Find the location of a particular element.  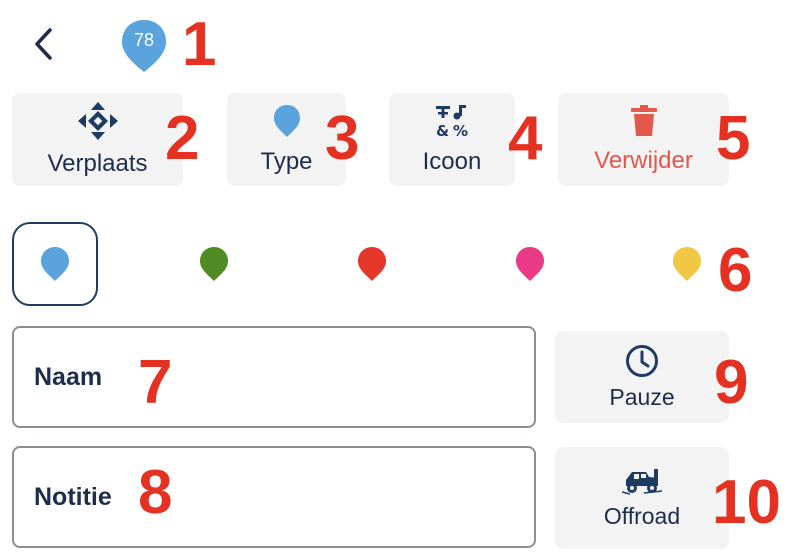

pin-number-badge: 78 is located at coordinates (144, 46).